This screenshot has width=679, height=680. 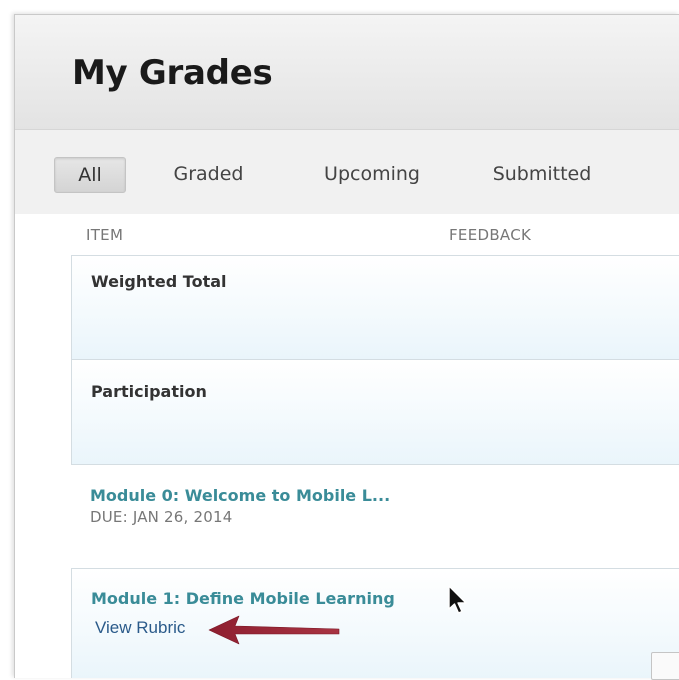 I want to click on row-title: Weighted Total, so click(x=159, y=281).